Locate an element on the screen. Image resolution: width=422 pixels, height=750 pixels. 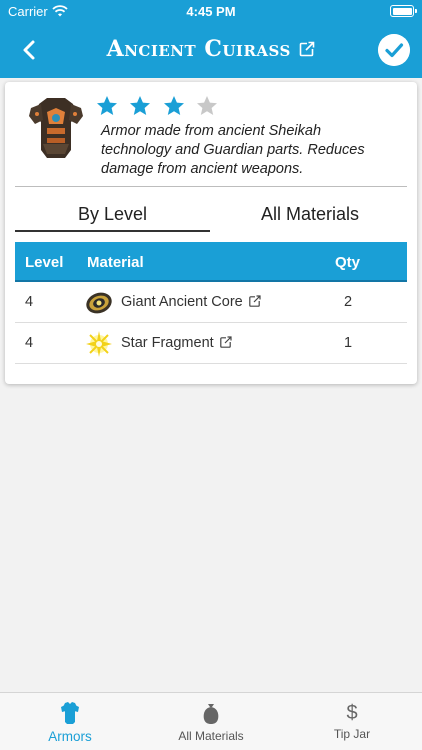
page-title: Ancient Cuirass is located at coordinates (198, 49).